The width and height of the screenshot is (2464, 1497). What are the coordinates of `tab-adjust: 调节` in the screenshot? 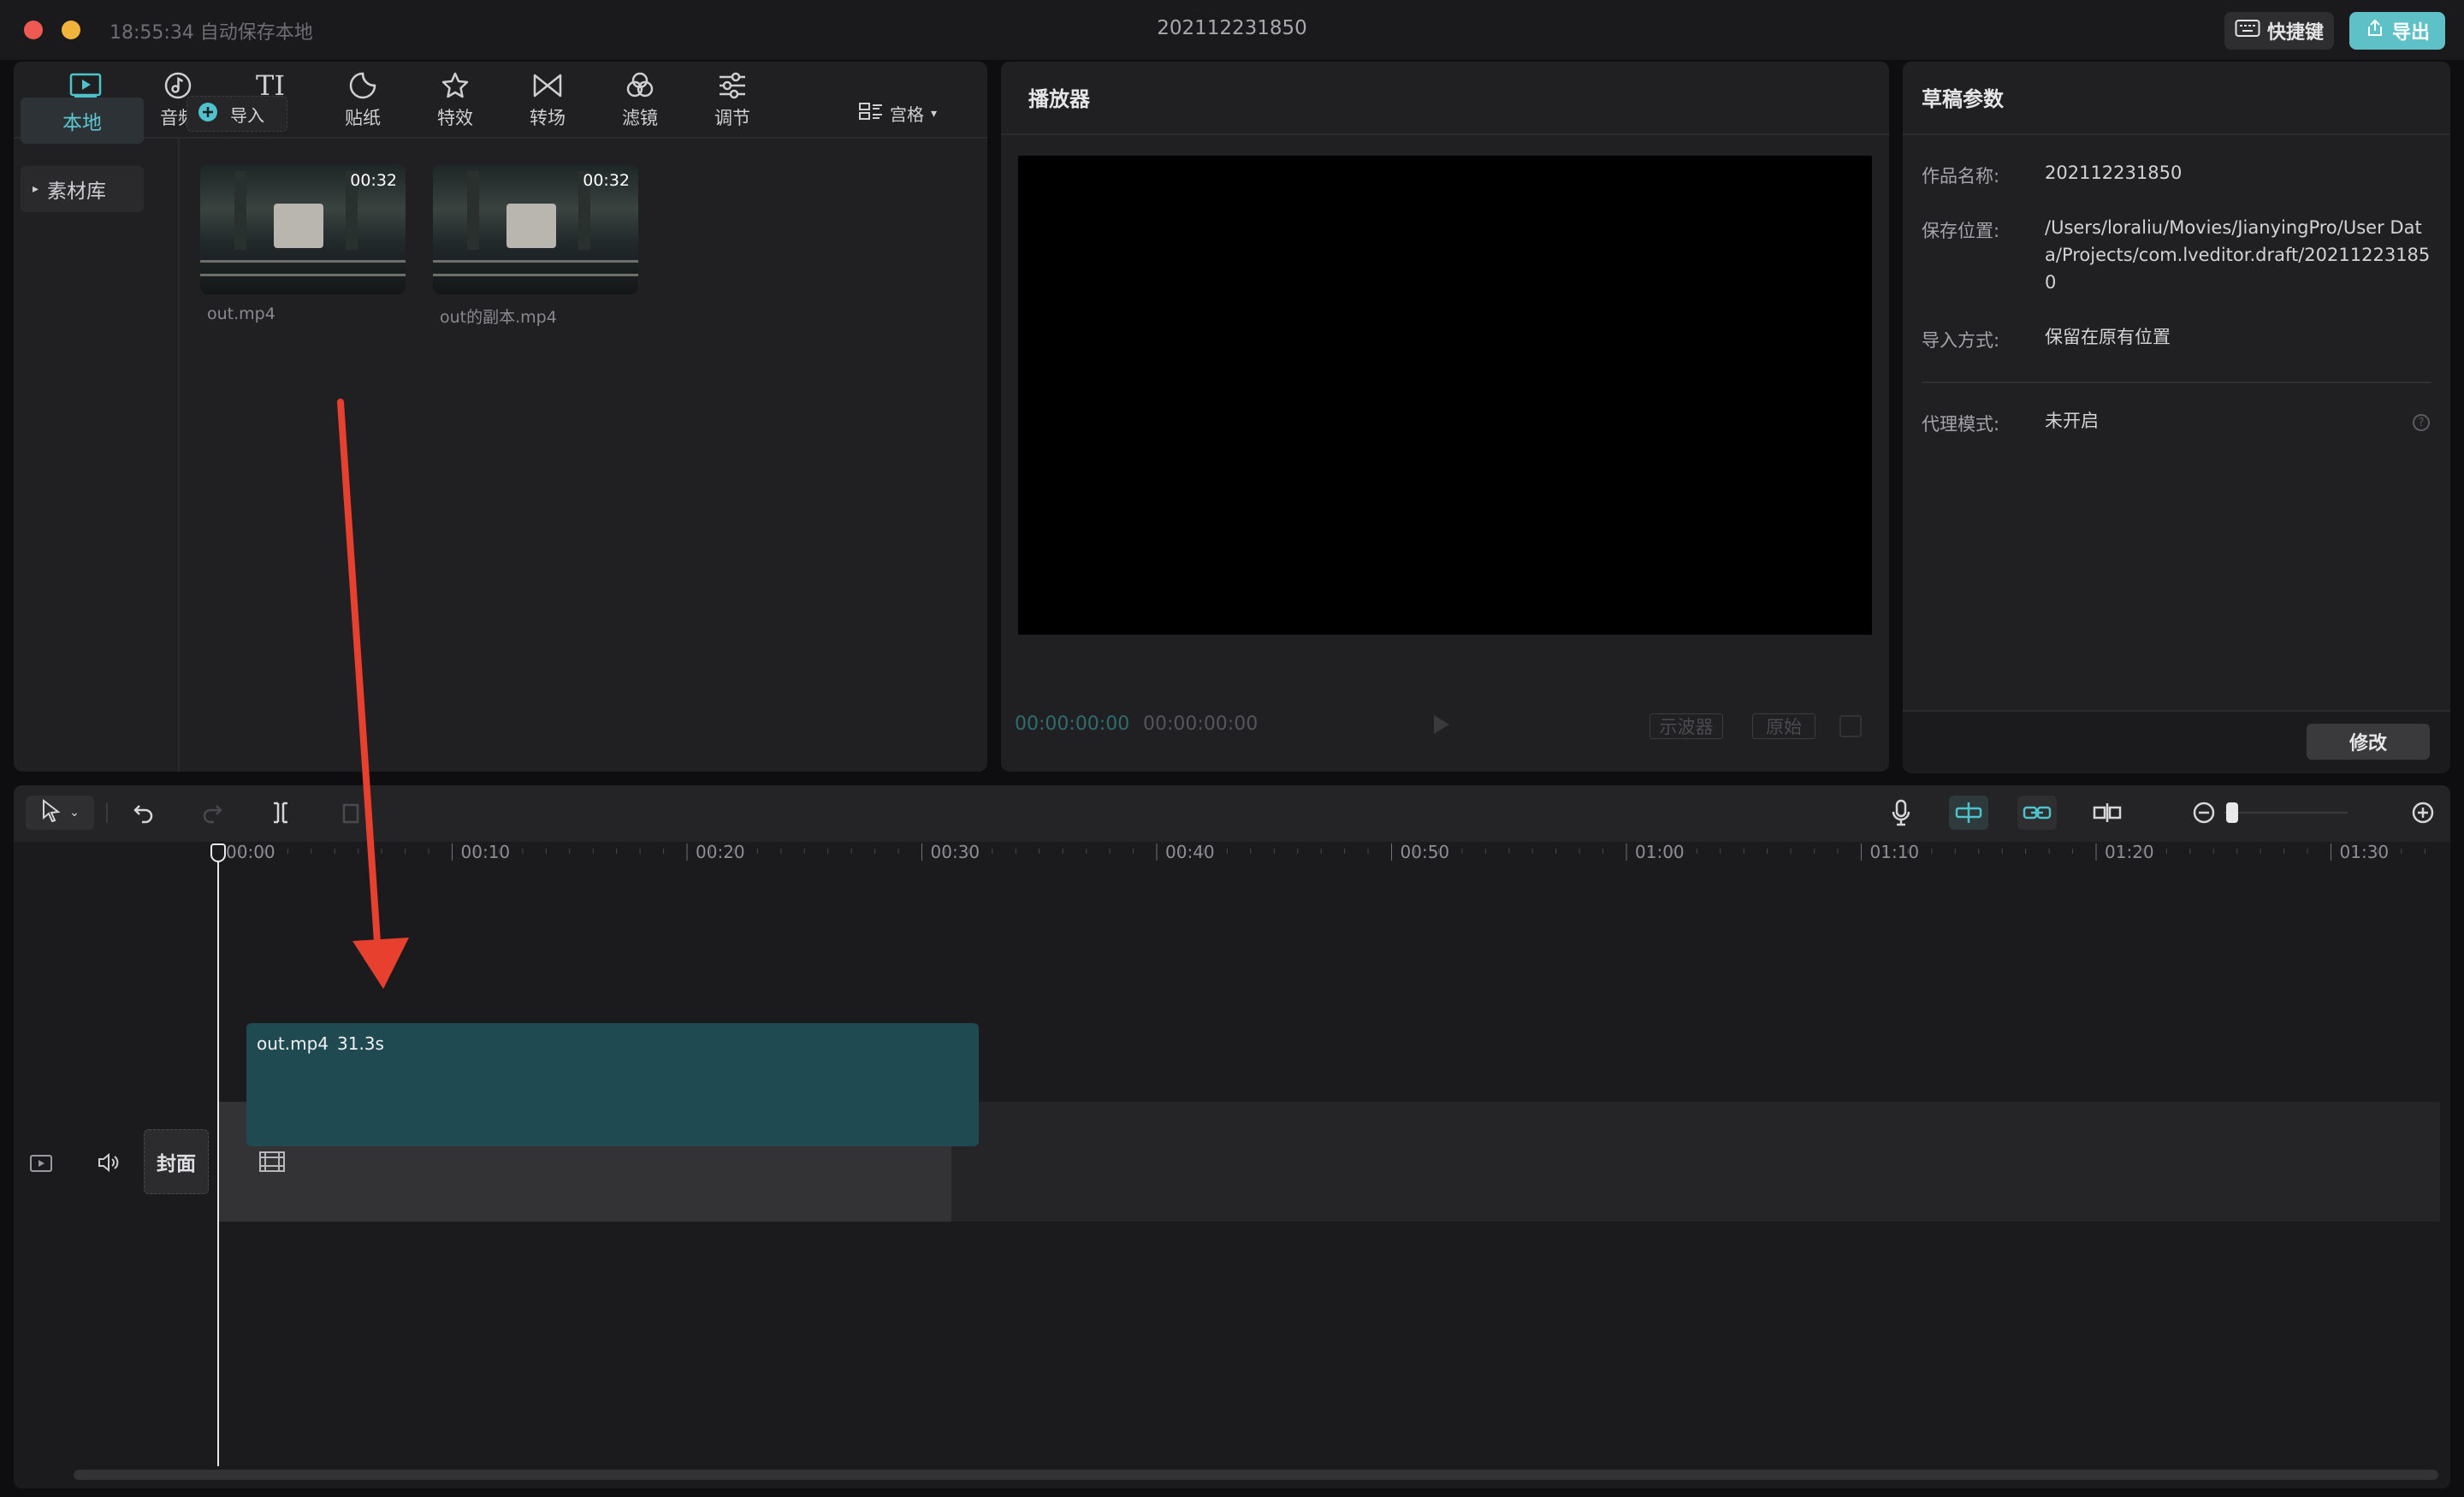 It's located at (732, 99).